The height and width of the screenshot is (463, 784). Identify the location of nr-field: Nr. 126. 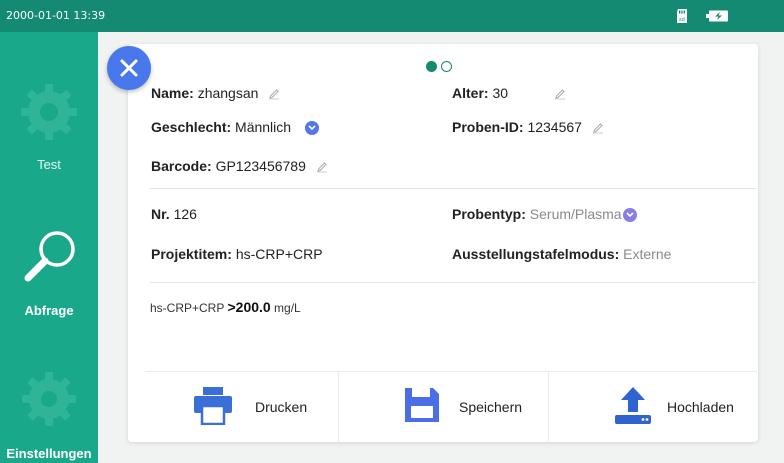
(174, 214).